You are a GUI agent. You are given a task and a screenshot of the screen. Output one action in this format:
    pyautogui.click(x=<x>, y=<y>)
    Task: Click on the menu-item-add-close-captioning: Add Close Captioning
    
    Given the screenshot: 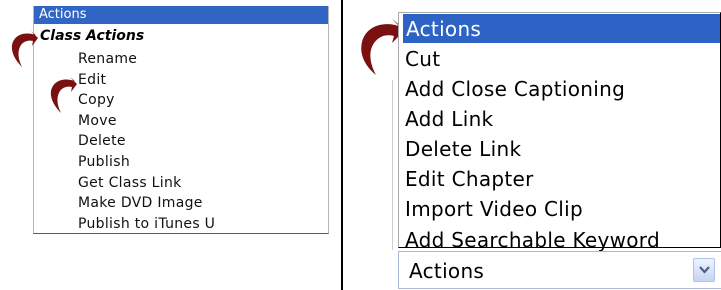 What is the action you would take?
    pyautogui.click(x=532, y=89)
    